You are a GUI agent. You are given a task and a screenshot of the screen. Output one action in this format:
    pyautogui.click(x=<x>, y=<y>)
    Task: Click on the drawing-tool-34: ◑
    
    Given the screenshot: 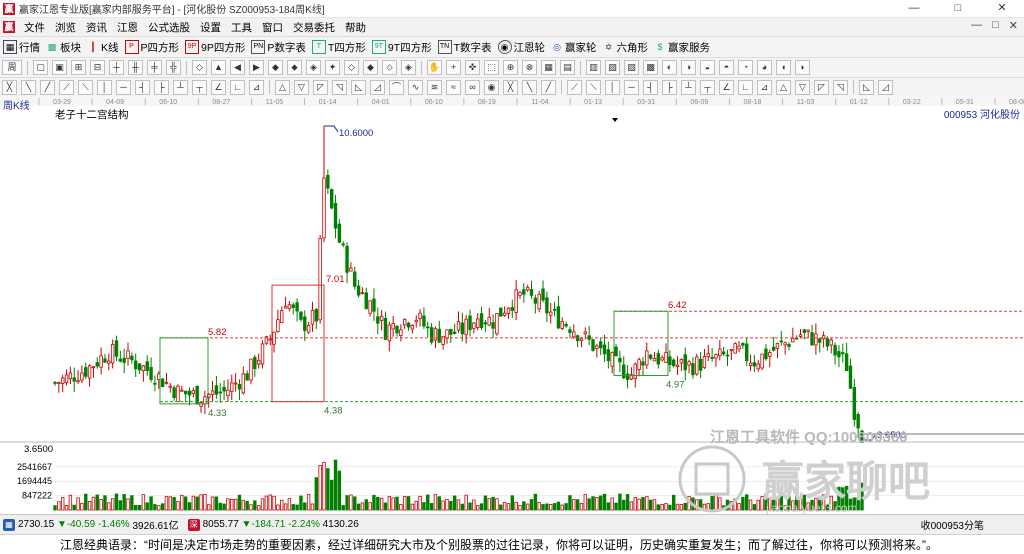 What is the action you would take?
    pyautogui.click(x=688, y=67)
    